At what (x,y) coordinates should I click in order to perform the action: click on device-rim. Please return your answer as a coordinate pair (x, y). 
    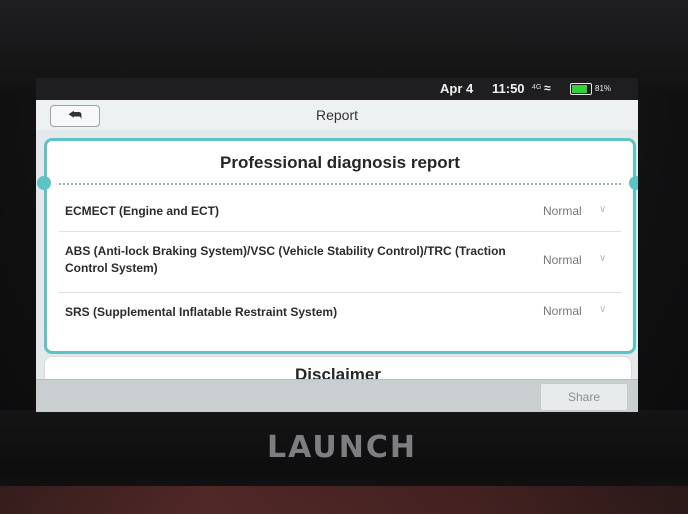
    Looking at the image, I should click on (344, 500).